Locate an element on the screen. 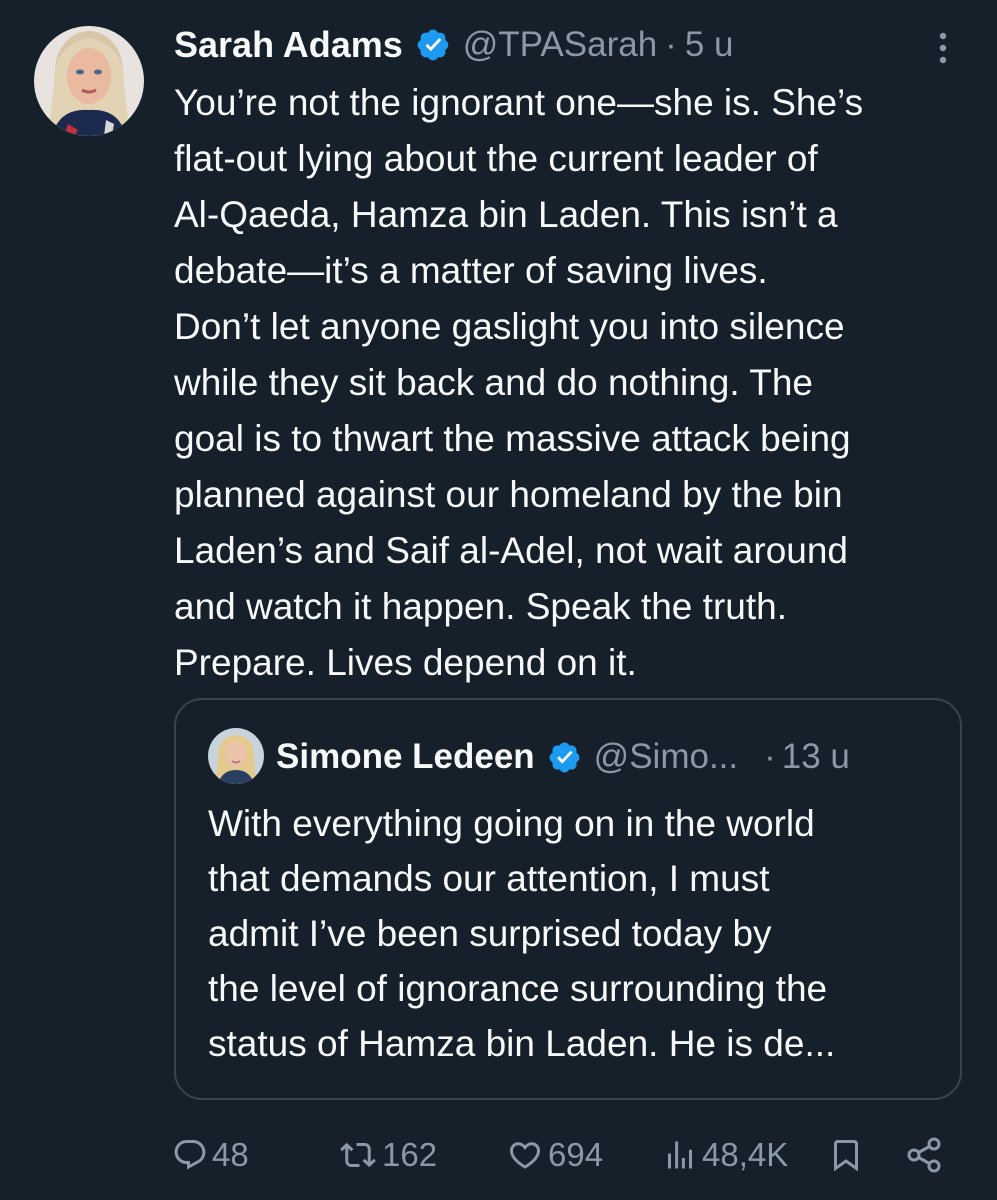 The width and height of the screenshot is (997, 1200). repost-icon is located at coordinates (358, 1155).